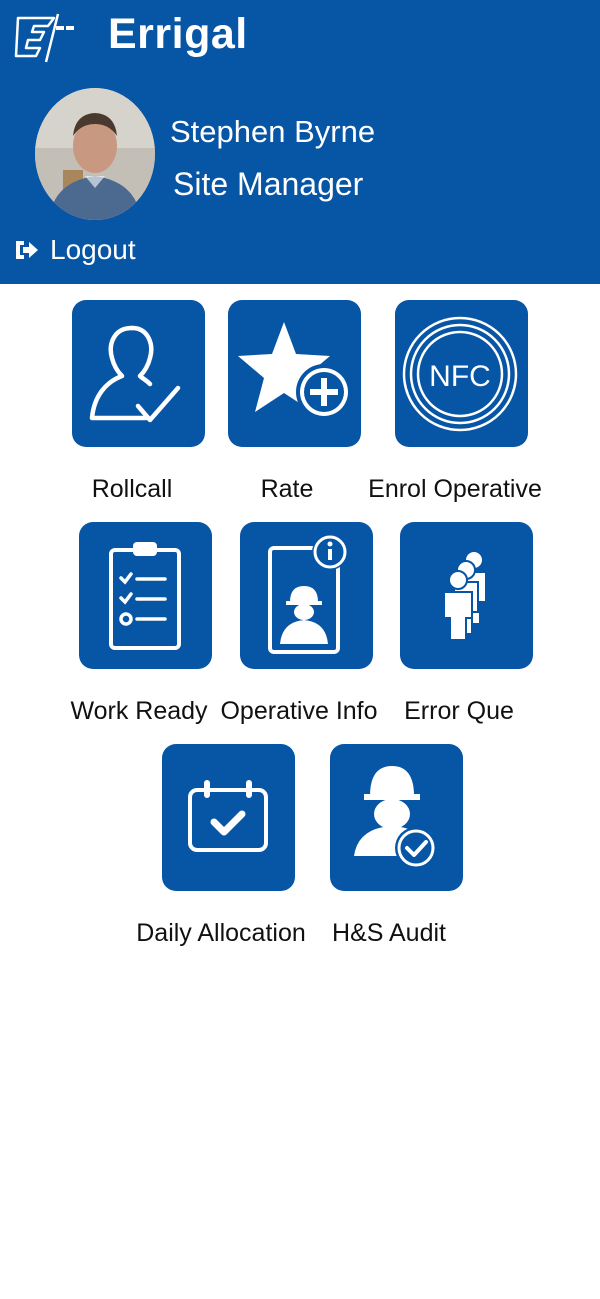  Describe the element at coordinates (299, 711) in the screenshot. I see `operative-info-label: Operative Info` at that location.